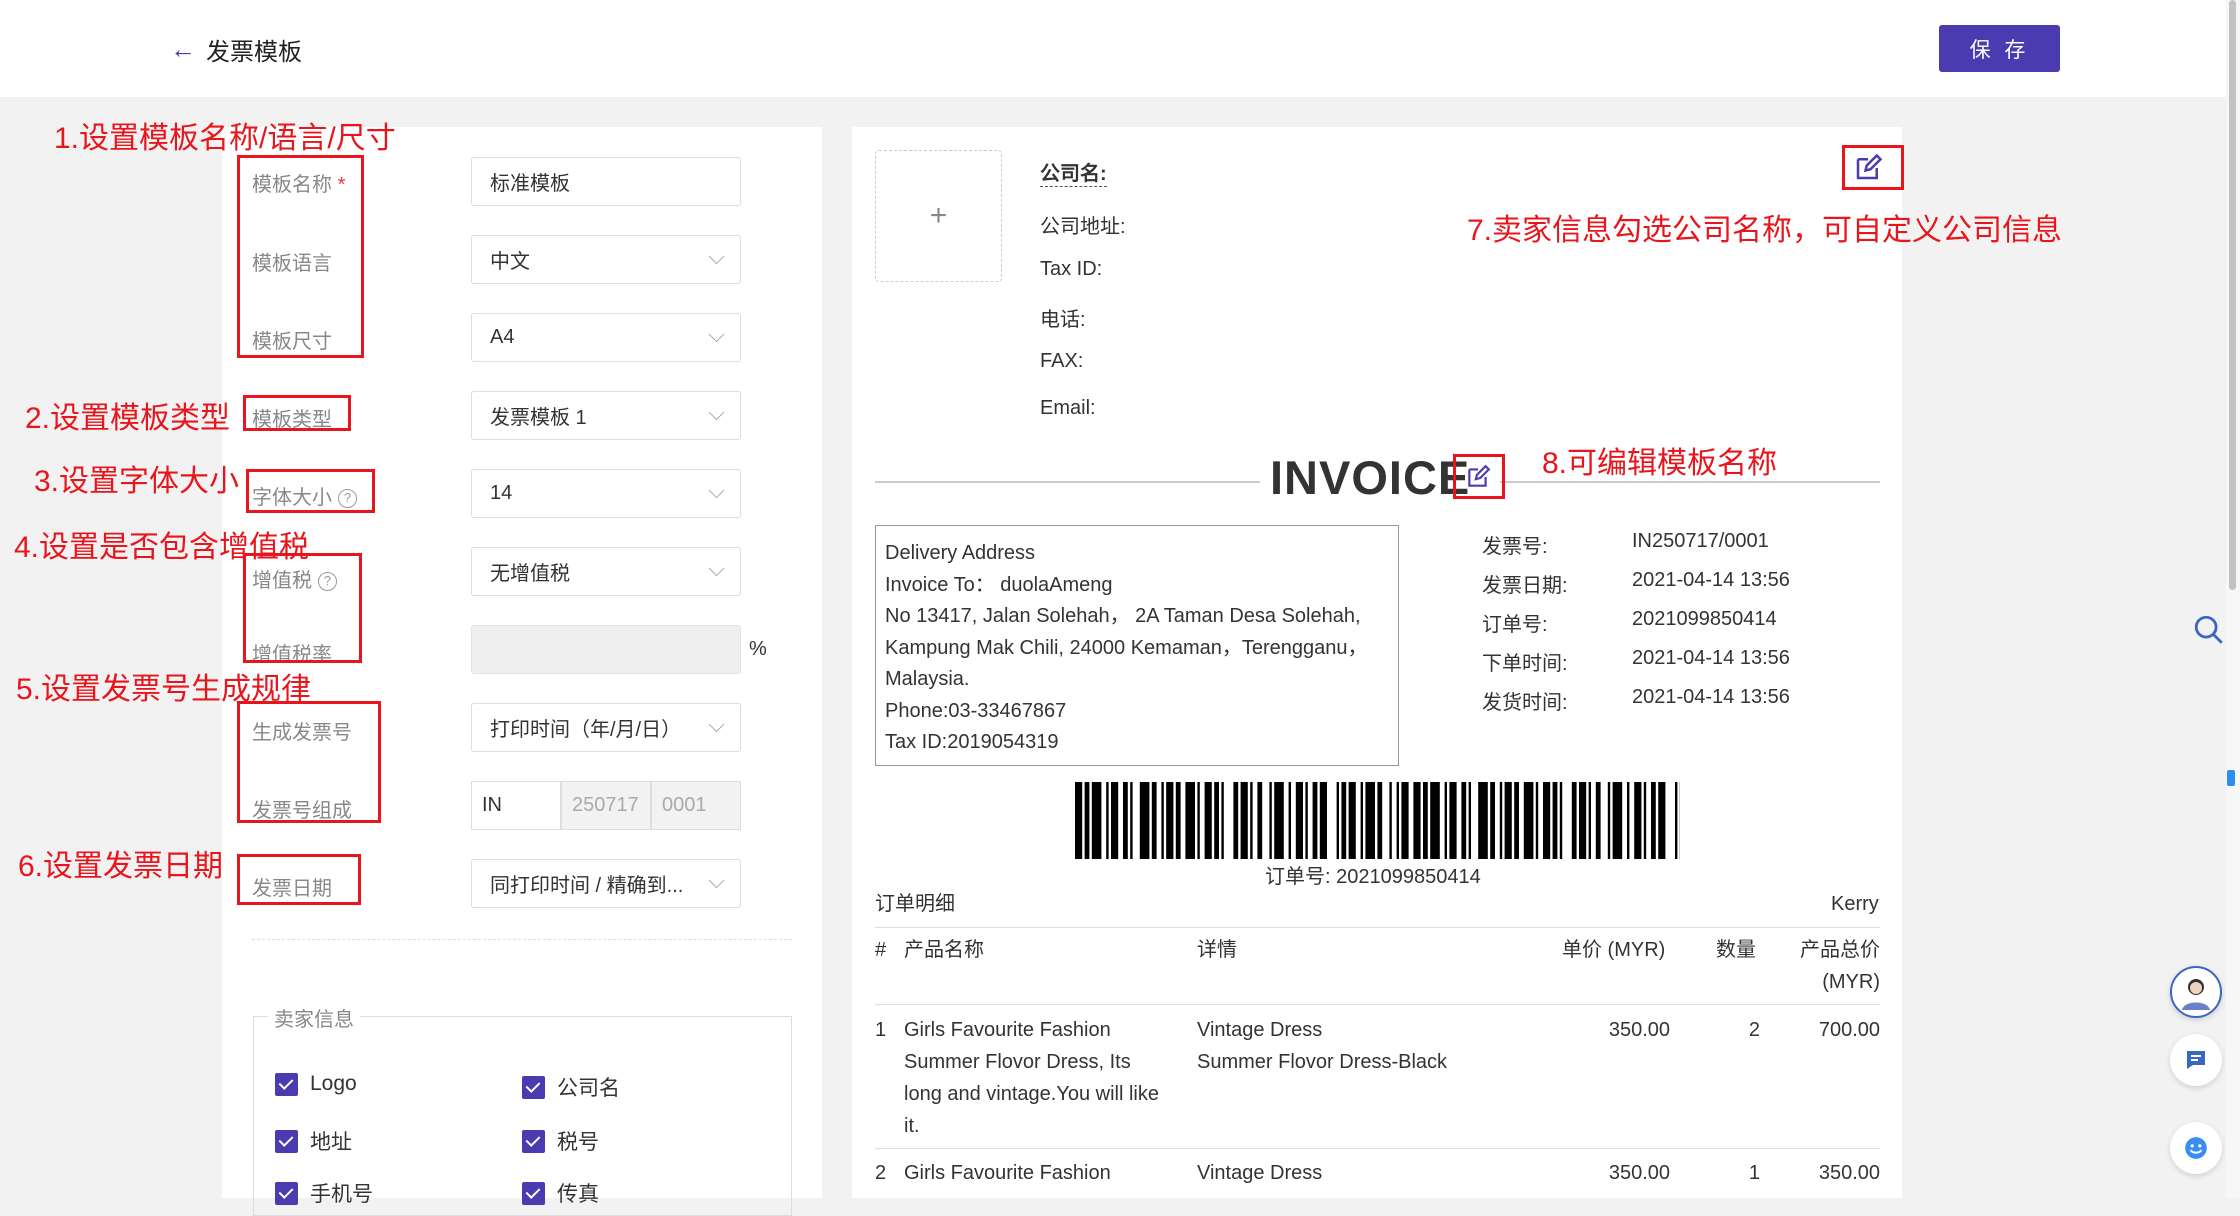 Image resolution: width=2240 pixels, height=1216 pixels. Describe the element at coordinates (1137, 554) in the screenshot. I see `address-line: Delivery Address` at that location.